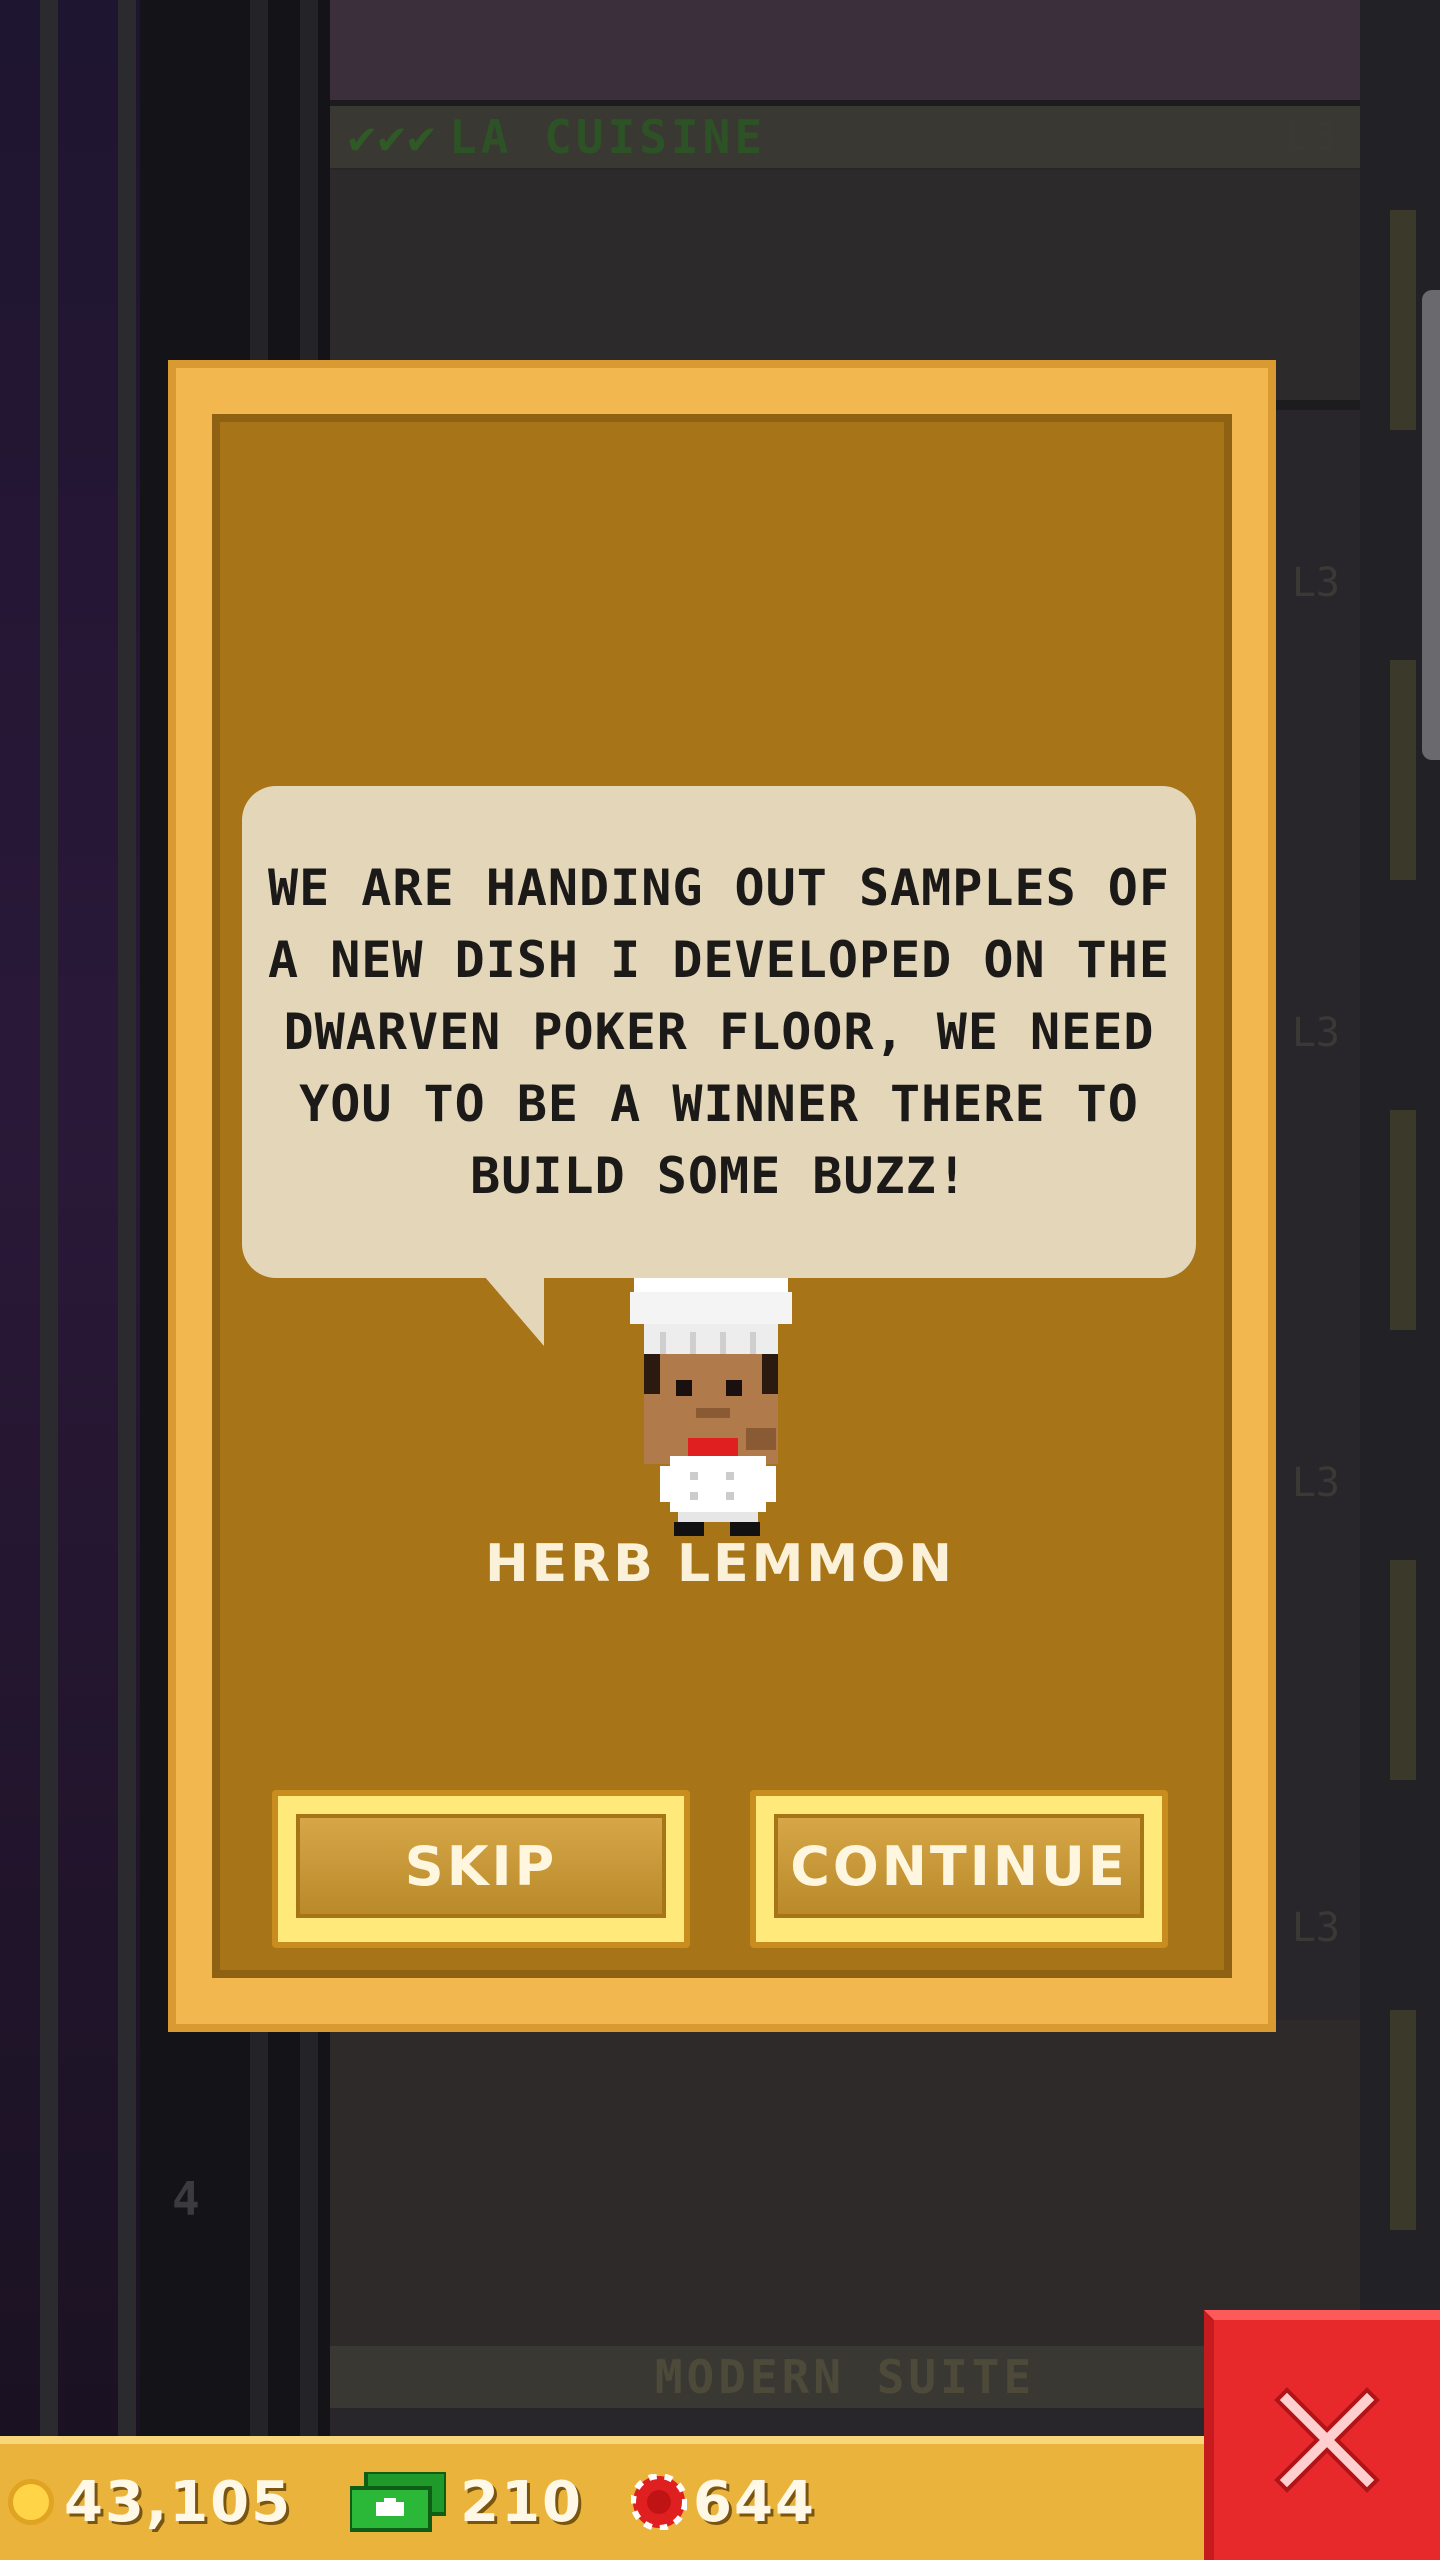 The width and height of the screenshot is (1440, 2560). What do you see at coordinates (608, 137) in the screenshot?
I see `floor-name: LA CUISINE` at bounding box center [608, 137].